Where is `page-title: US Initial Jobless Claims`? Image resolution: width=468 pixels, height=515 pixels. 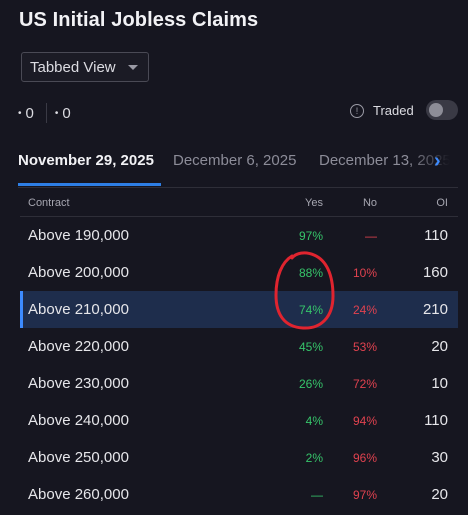 page-title: US Initial Jobless Claims is located at coordinates (139, 20).